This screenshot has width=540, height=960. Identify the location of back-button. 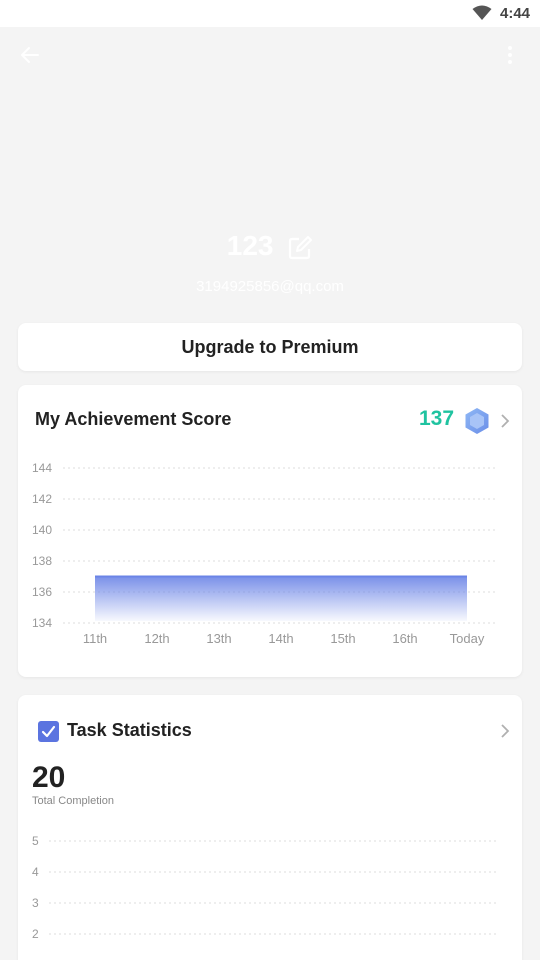
(30, 55).